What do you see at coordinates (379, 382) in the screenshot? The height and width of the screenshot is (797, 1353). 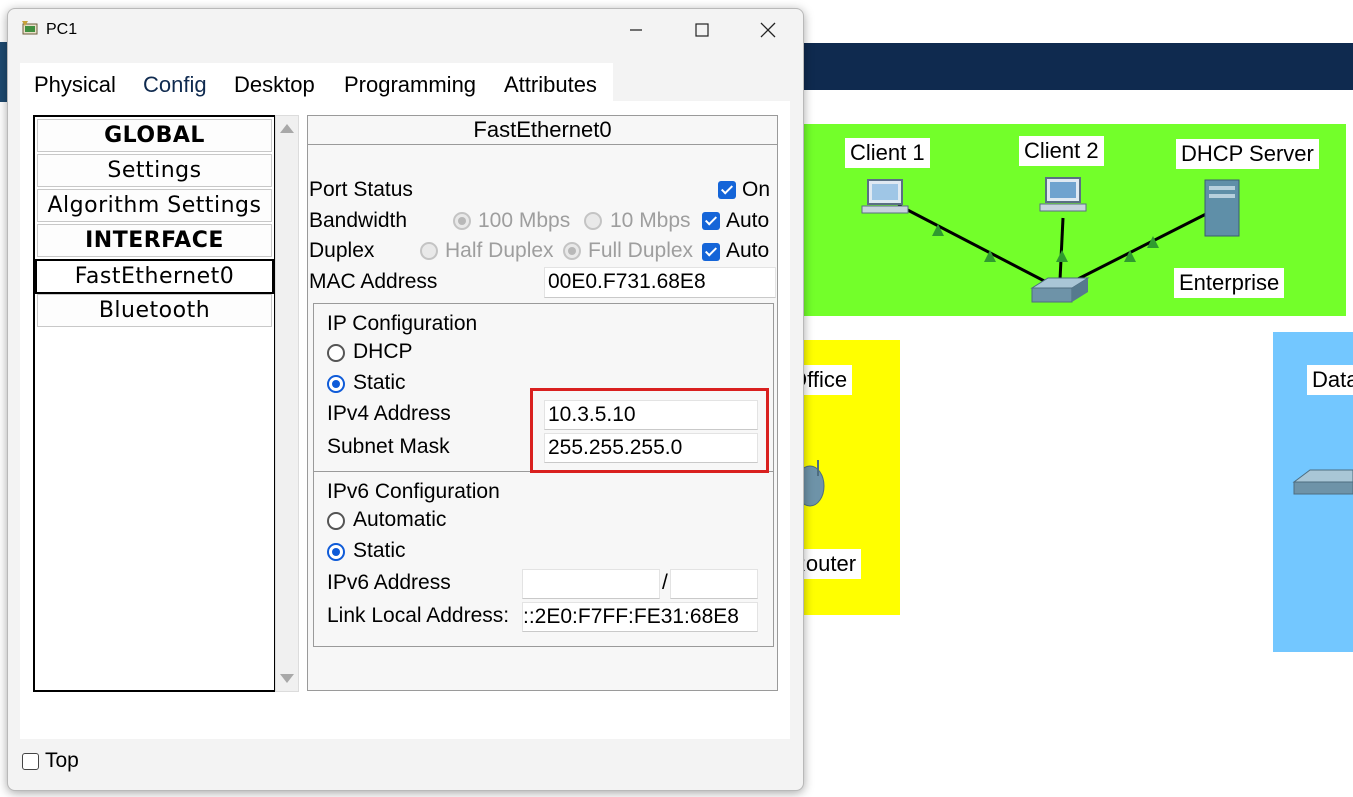 I see `ipv4-static-label: Static` at bounding box center [379, 382].